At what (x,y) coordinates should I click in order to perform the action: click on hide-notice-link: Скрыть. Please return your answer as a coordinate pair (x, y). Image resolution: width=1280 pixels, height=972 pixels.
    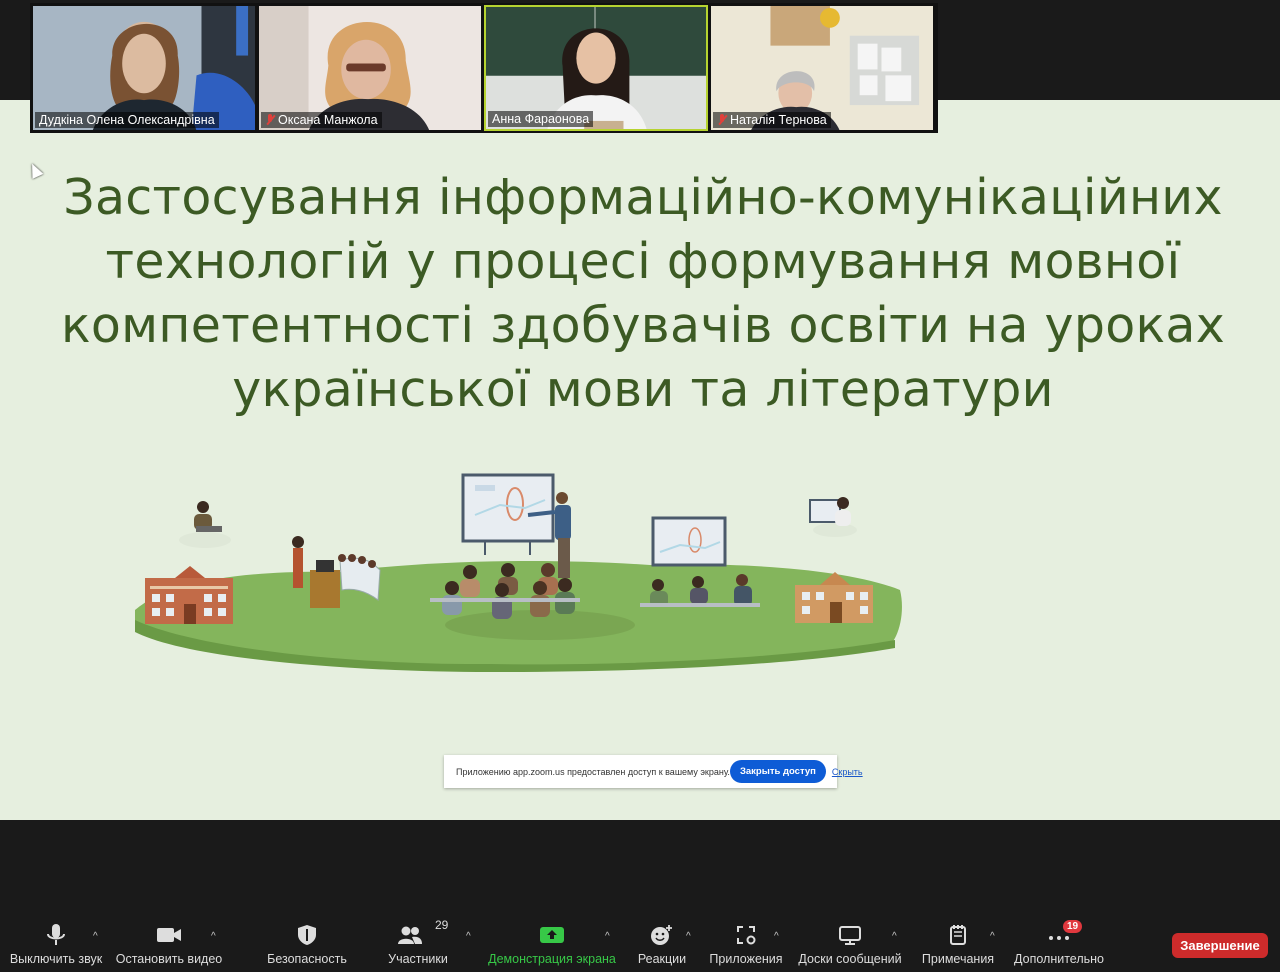
    Looking at the image, I should click on (847, 772).